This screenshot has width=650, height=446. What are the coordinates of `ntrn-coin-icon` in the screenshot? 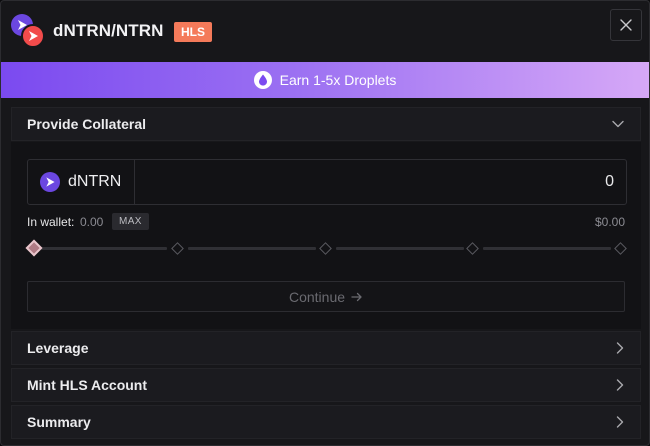 It's located at (33, 36).